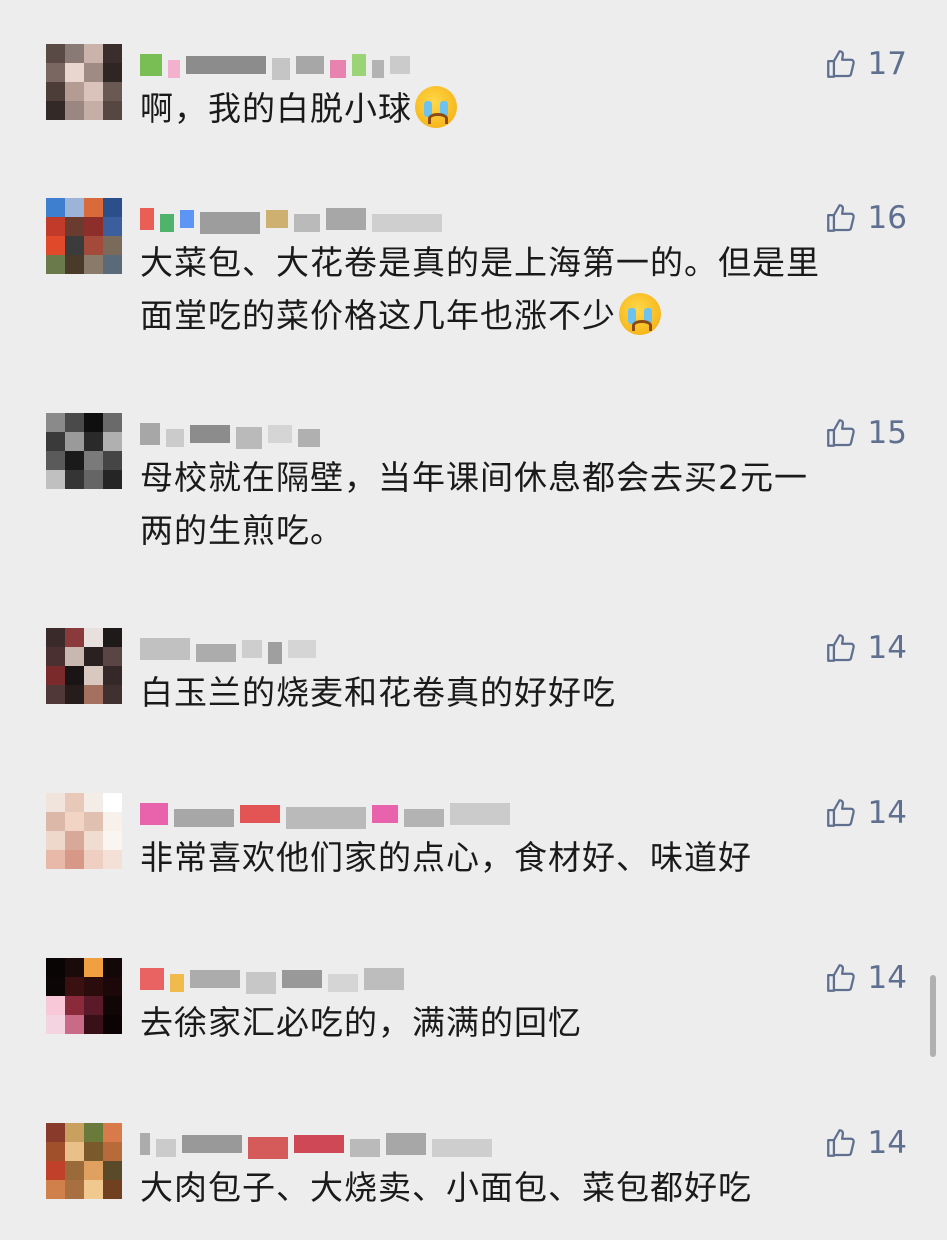 This screenshot has height=1240, width=947. Describe the element at coordinates (436, 107) in the screenshot. I see `loudly-crying-face-icon` at that location.